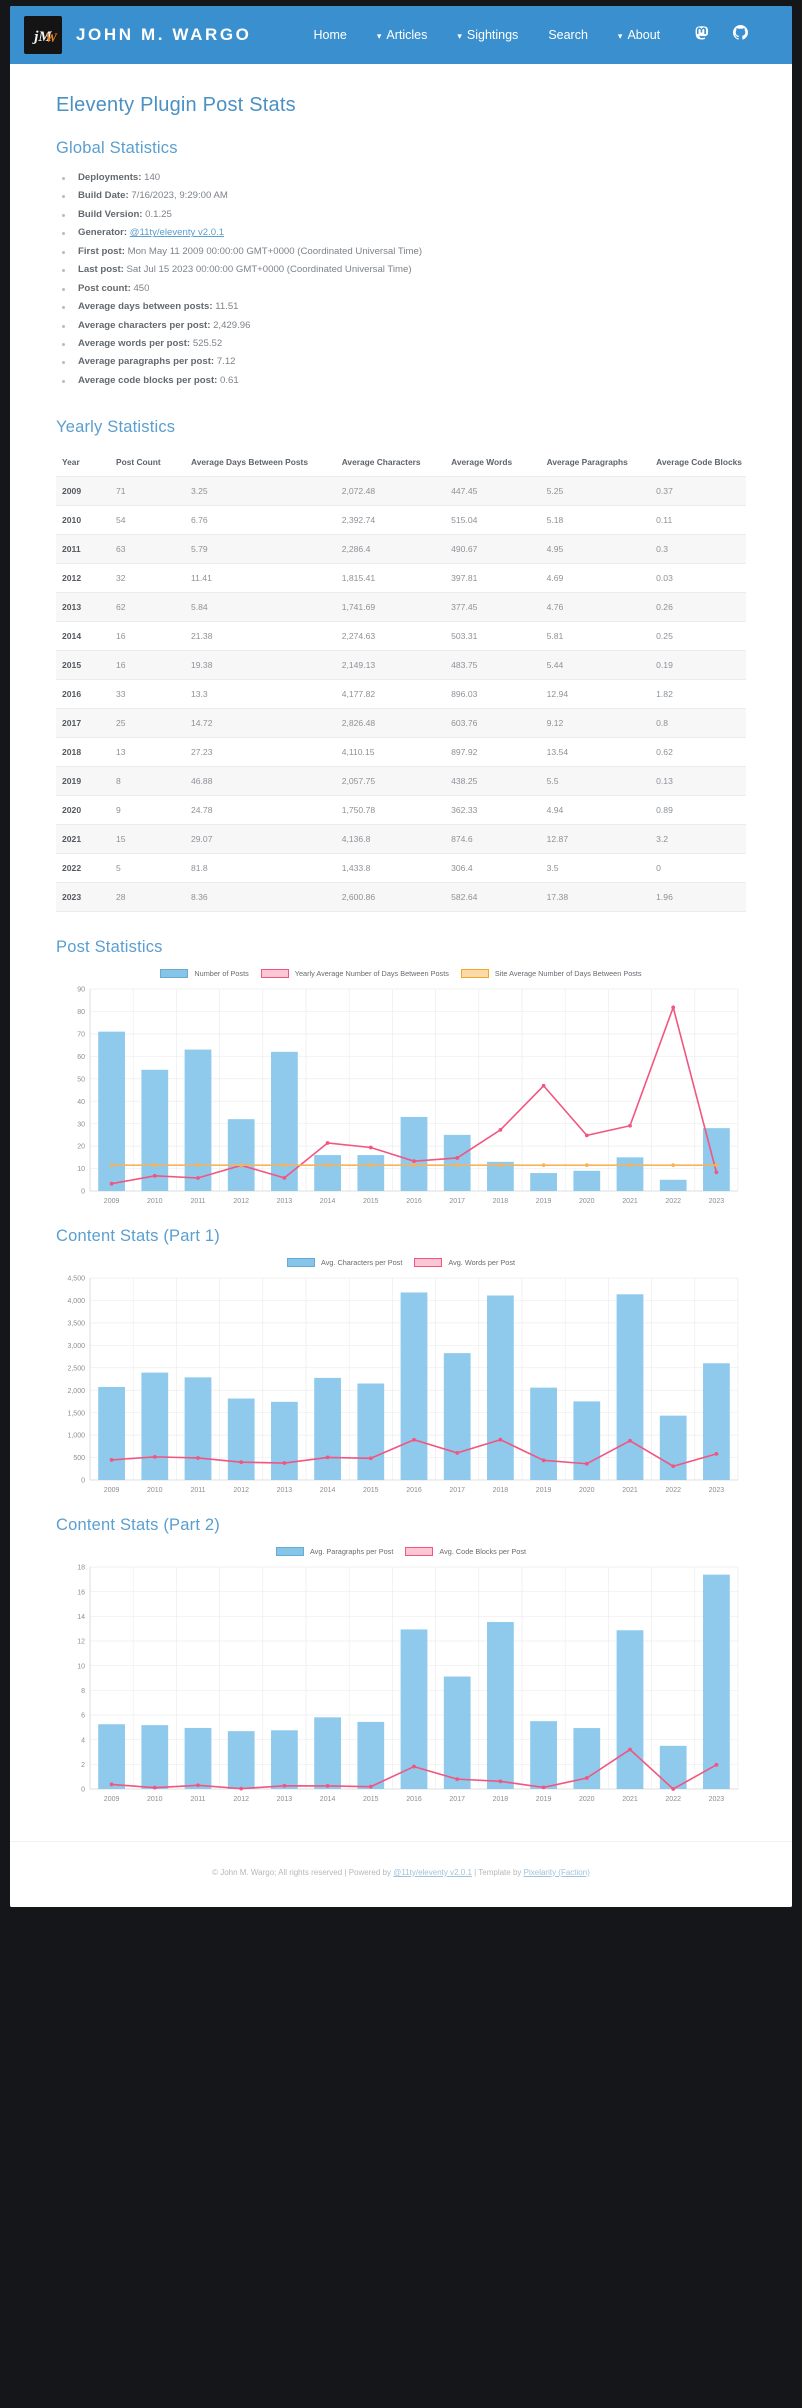  What do you see at coordinates (72, 780) in the screenshot?
I see `cell-year: 2019` at bounding box center [72, 780].